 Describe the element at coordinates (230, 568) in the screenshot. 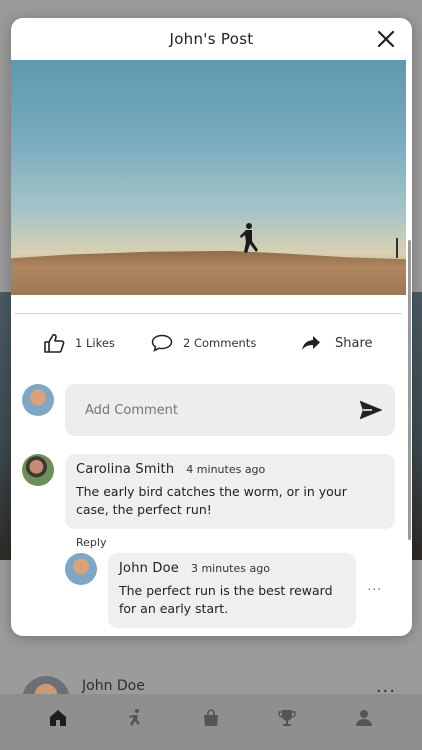

I see `comment-time: 3 minutes ago` at that location.